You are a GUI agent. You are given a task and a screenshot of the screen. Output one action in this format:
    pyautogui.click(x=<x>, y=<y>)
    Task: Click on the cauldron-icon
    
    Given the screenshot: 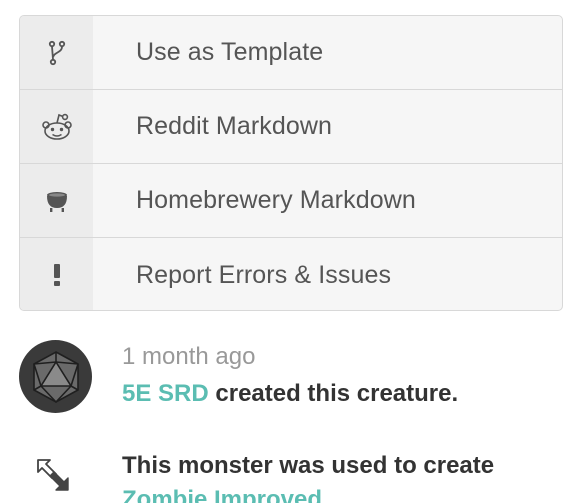 What is the action you would take?
    pyautogui.click(x=56, y=201)
    